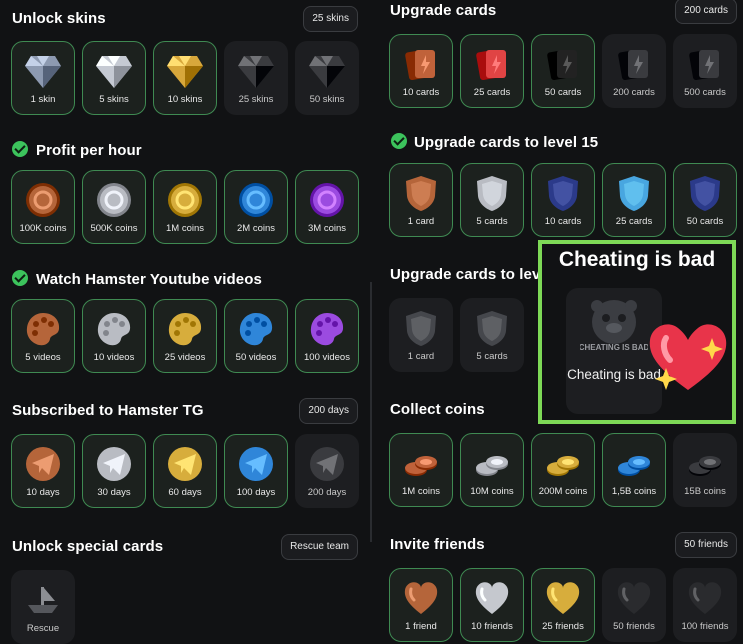 This screenshot has height=644, width=743. What do you see at coordinates (614, 326) in the screenshot?
I see `hamster-badge-icon: CHEATING IS BAD` at bounding box center [614, 326].